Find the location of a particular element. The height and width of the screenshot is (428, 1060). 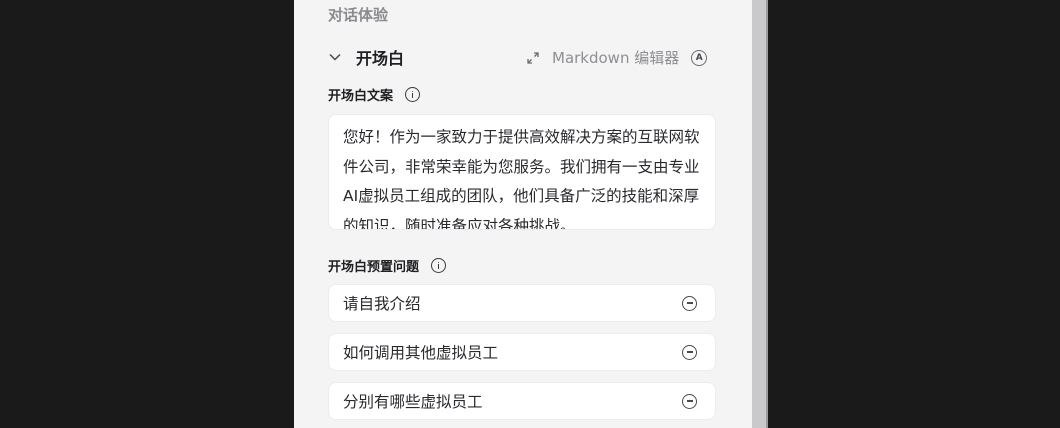

preset-question-item: 如何调用其他虚拟员工 is located at coordinates (522, 352).